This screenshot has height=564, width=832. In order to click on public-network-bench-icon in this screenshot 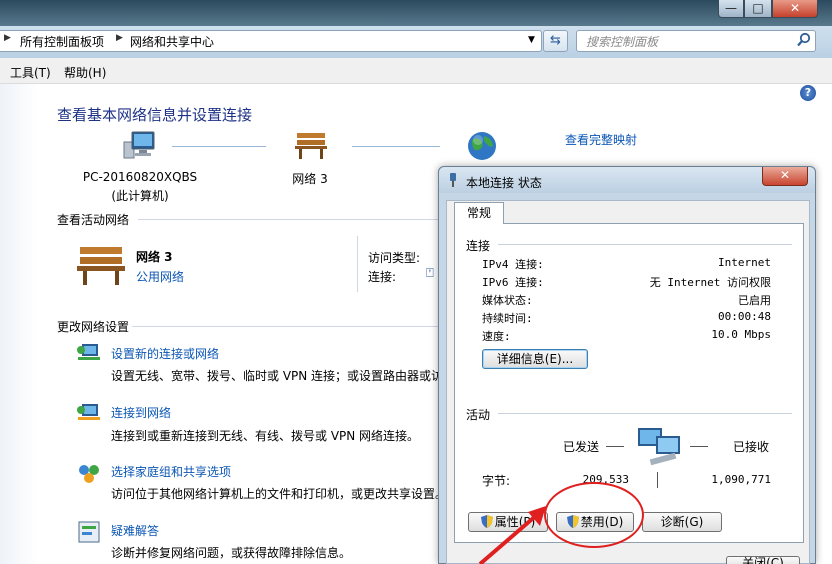, I will do `click(101, 265)`.